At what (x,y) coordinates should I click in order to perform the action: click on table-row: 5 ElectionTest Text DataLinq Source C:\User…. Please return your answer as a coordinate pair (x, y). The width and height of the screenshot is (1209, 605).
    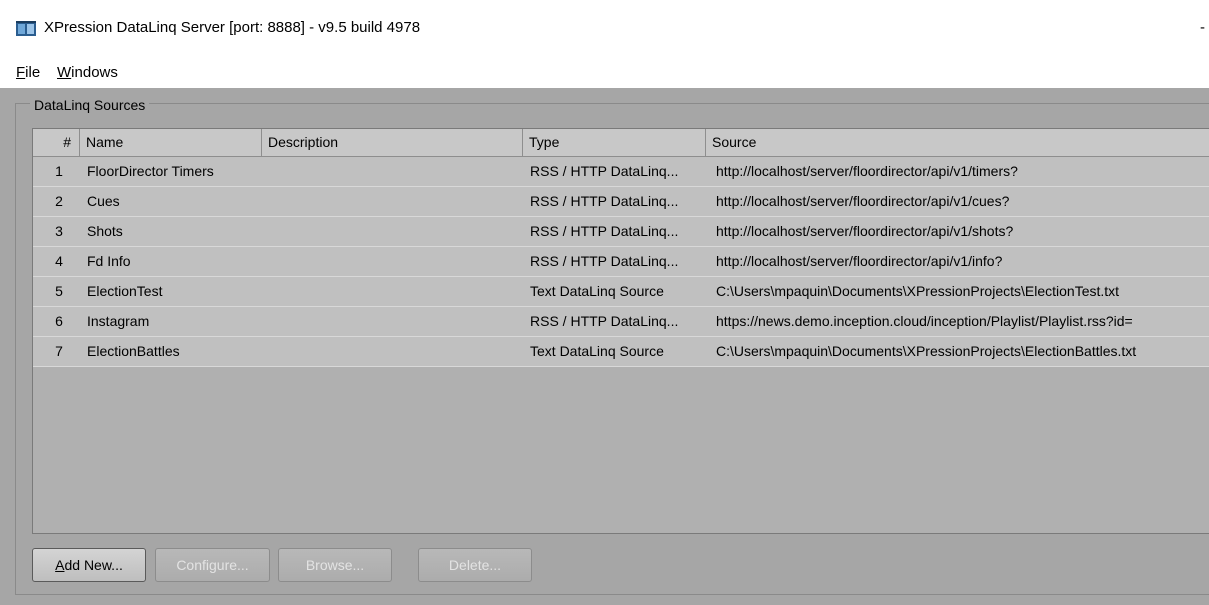
    Looking at the image, I should click on (621, 292).